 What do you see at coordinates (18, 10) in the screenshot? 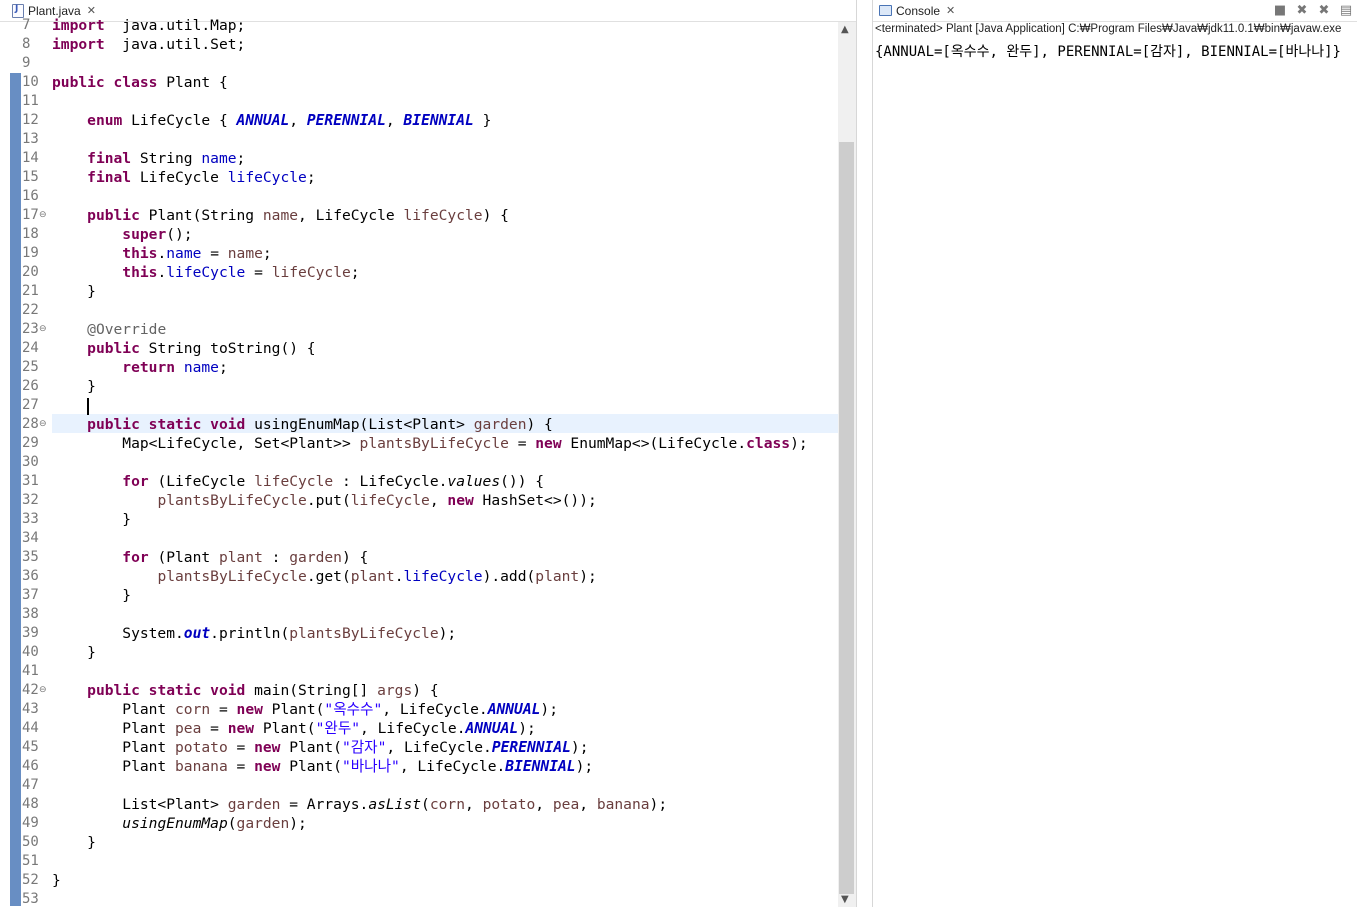
I see `java-file-icon` at bounding box center [18, 10].